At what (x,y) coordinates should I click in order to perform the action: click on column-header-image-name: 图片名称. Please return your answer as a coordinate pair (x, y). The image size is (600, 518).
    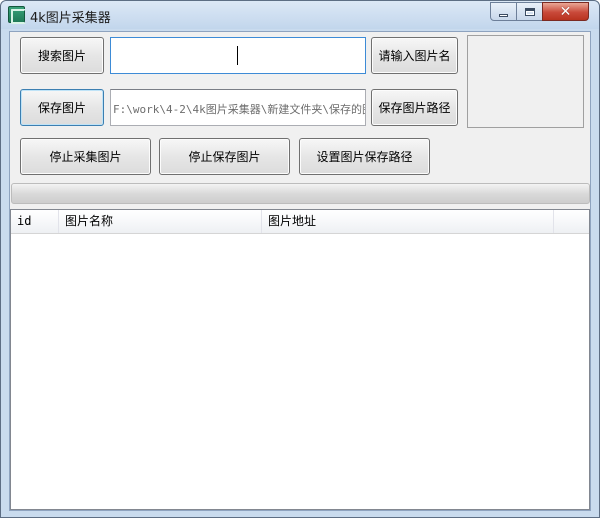
    Looking at the image, I should click on (160, 221).